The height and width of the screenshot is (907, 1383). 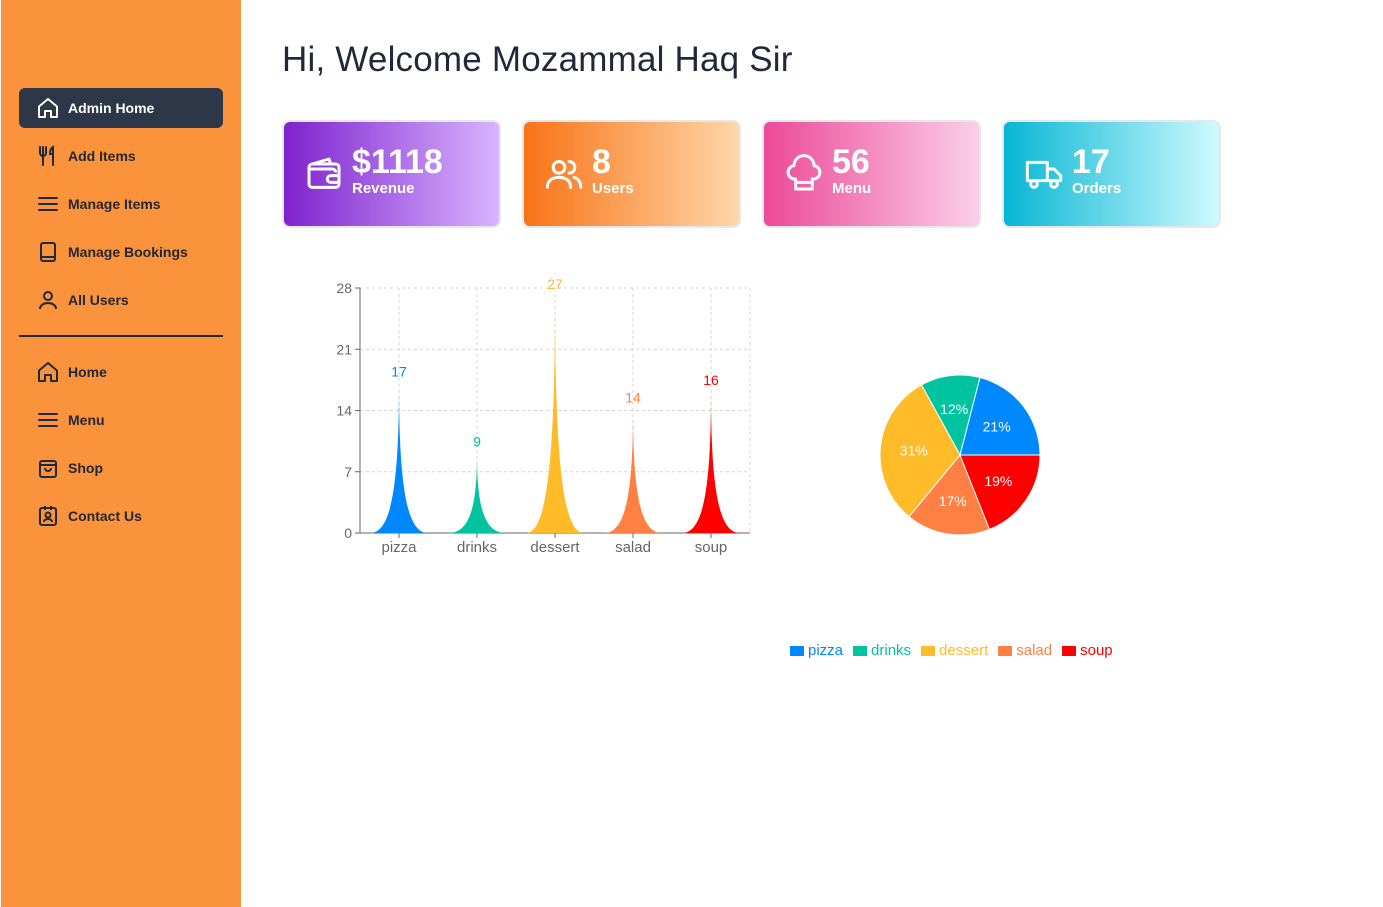 I want to click on site-nav: Home Menu Shop Contact Us, so click(x=121, y=448).